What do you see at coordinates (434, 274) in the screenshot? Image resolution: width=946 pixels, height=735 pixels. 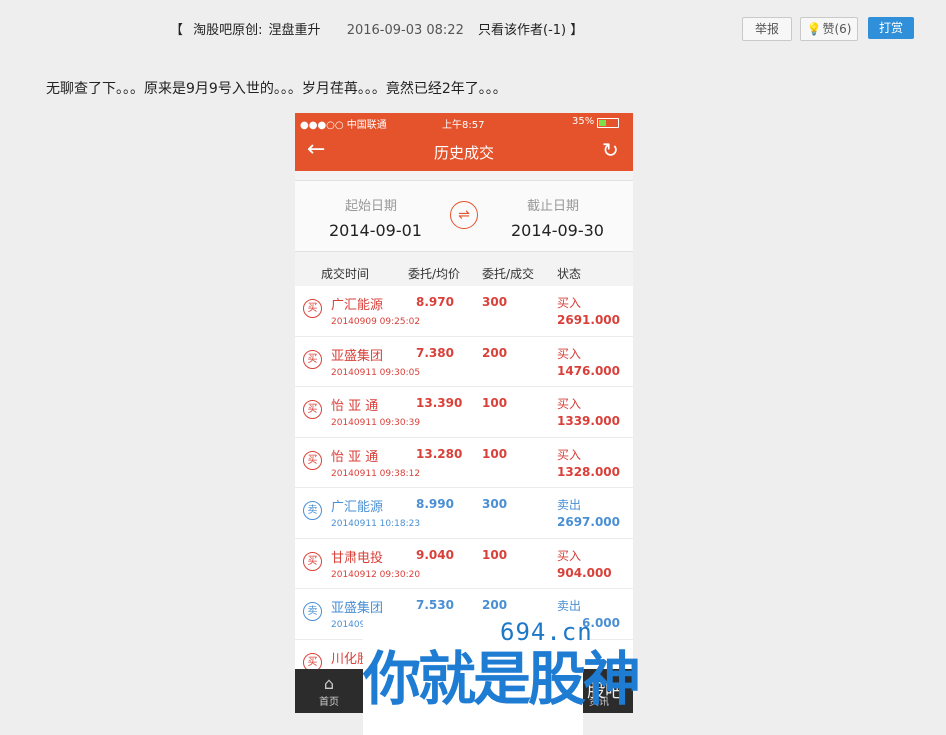 I see `col-order-price: 委托/均价` at bounding box center [434, 274].